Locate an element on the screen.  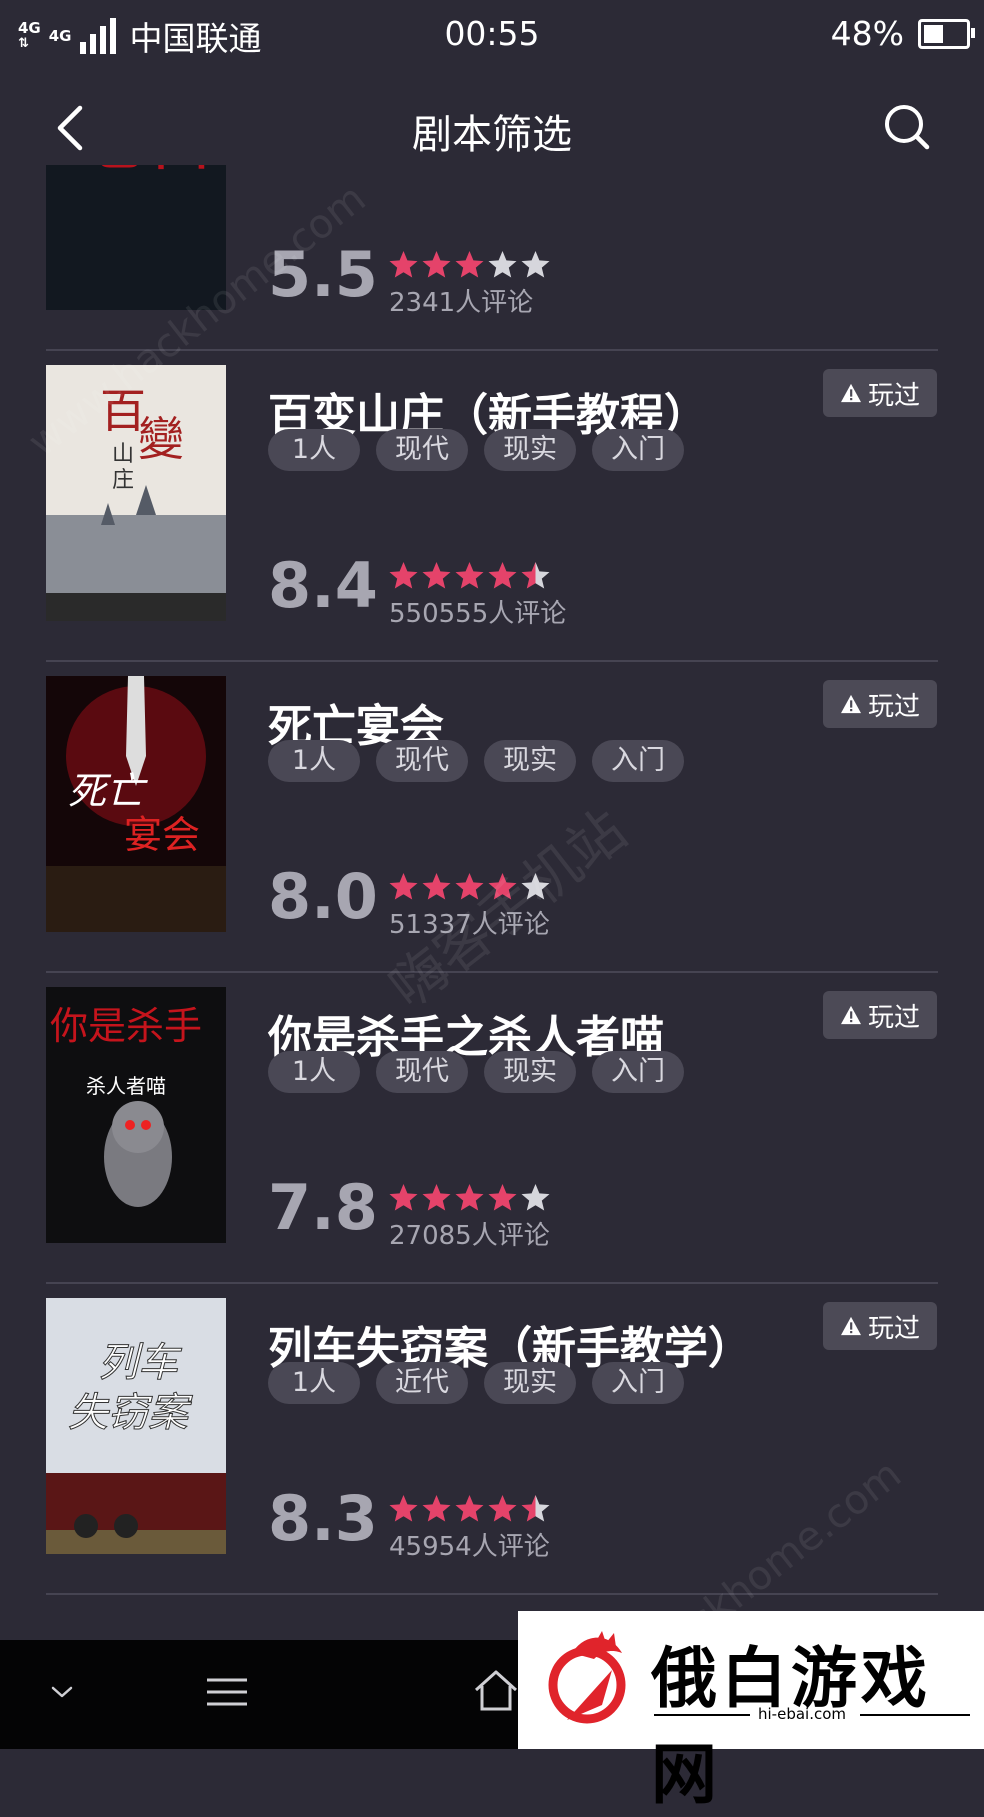
review-count: 550555人评论 is located at coordinates (478, 614).